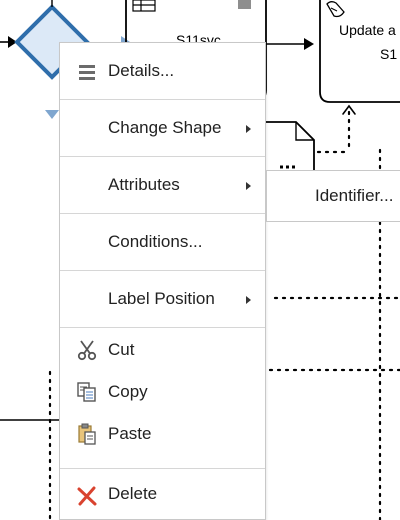 The image size is (400, 520). Describe the element at coordinates (367, 30) in the screenshot. I see `task-label-update-line1: Update a` at that location.